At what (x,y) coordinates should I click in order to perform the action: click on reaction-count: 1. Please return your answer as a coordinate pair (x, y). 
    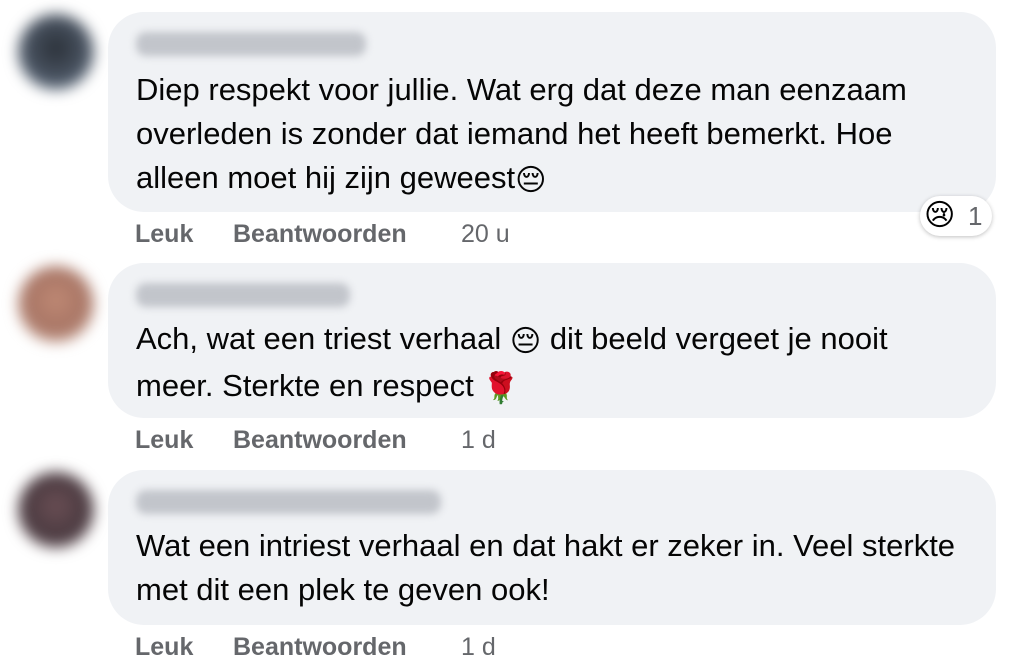
    Looking at the image, I should click on (975, 216).